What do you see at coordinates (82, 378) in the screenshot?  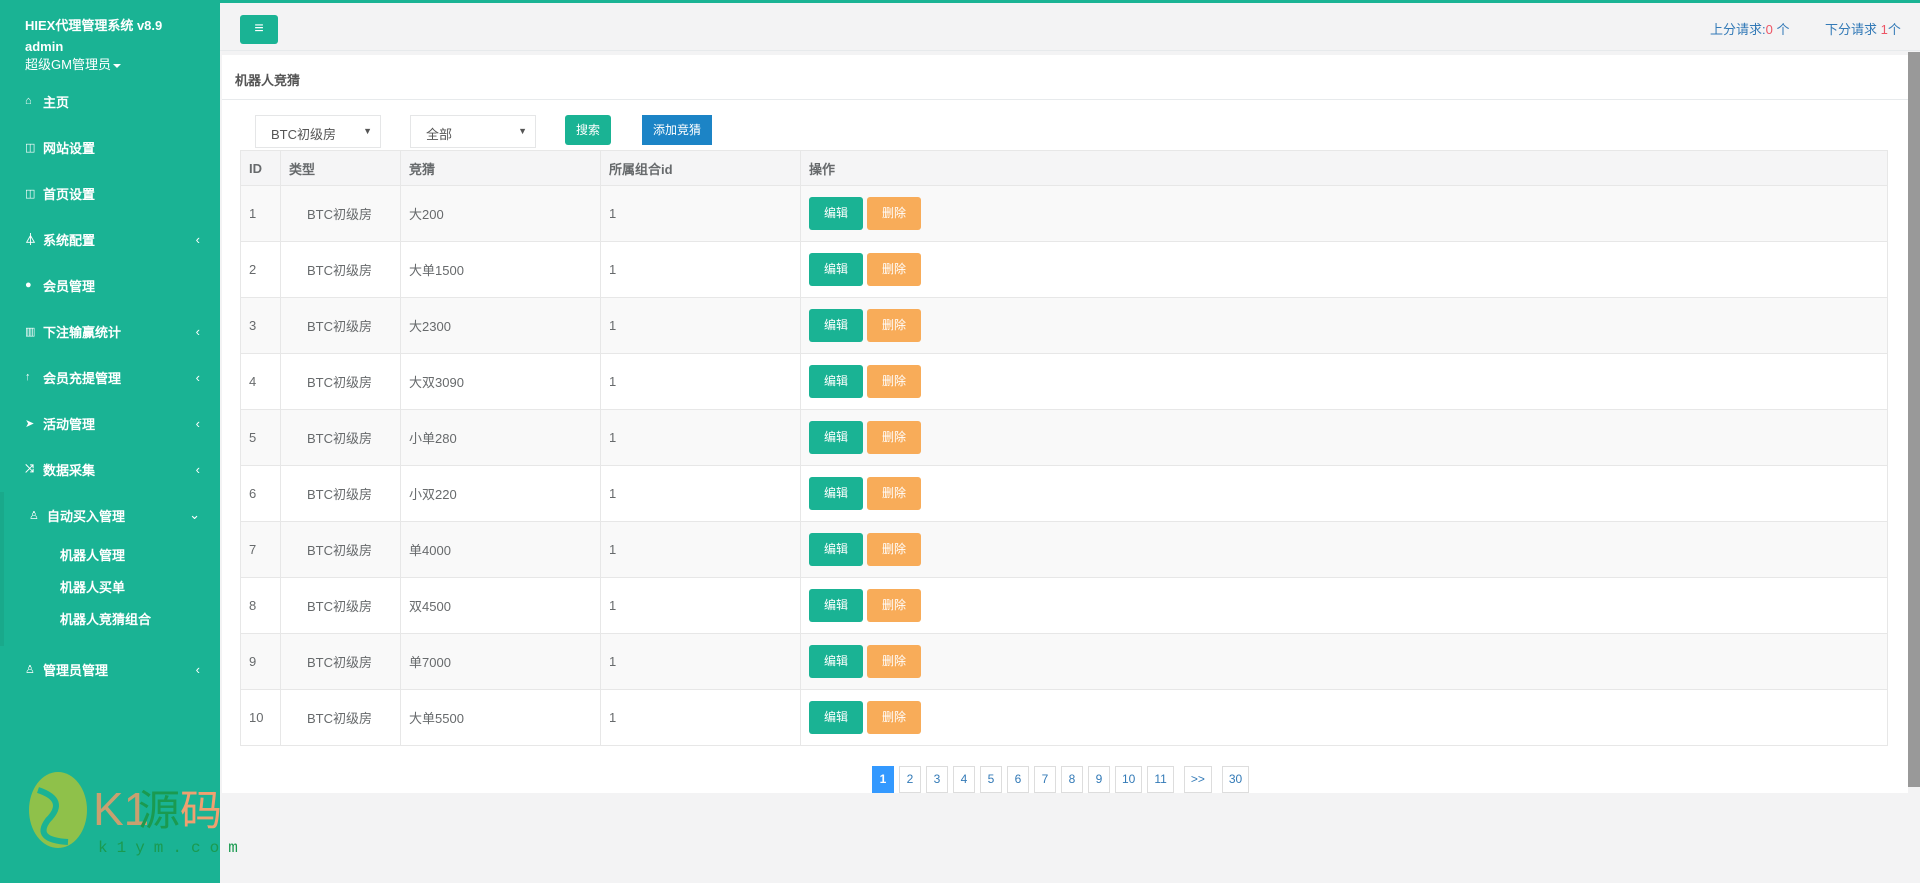 I see `sidebar-item-label: 会员充提管理` at bounding box center [82, 378].